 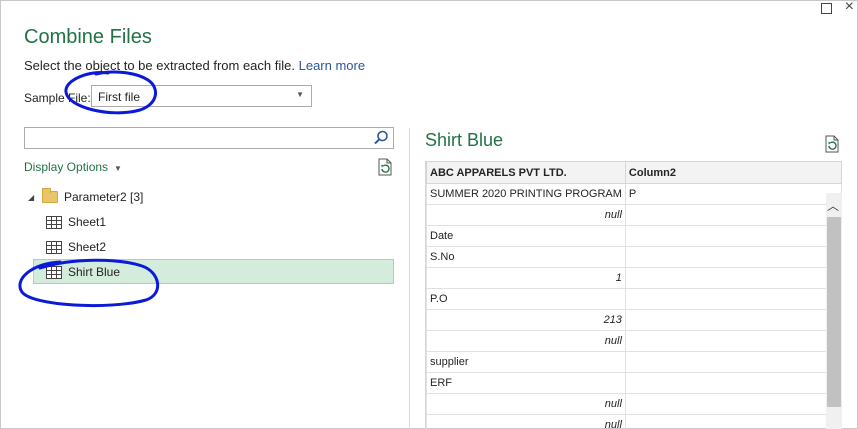 I want to click on table-row: S.No, so click(x=634, y=257).